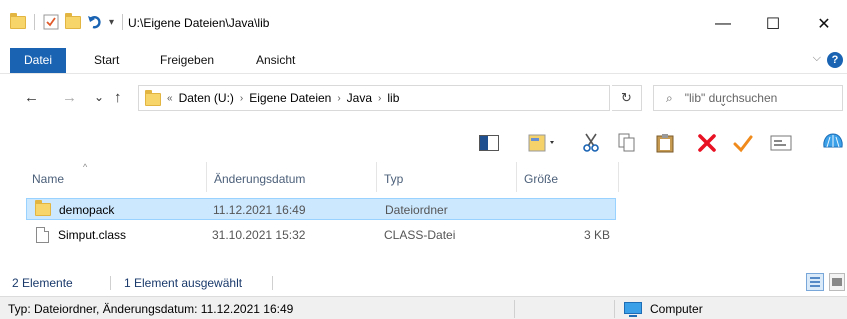  What do you see at coordinates (707, 143) in the screenshot?
I see `delete-icon` at bounding box center [707, 143].